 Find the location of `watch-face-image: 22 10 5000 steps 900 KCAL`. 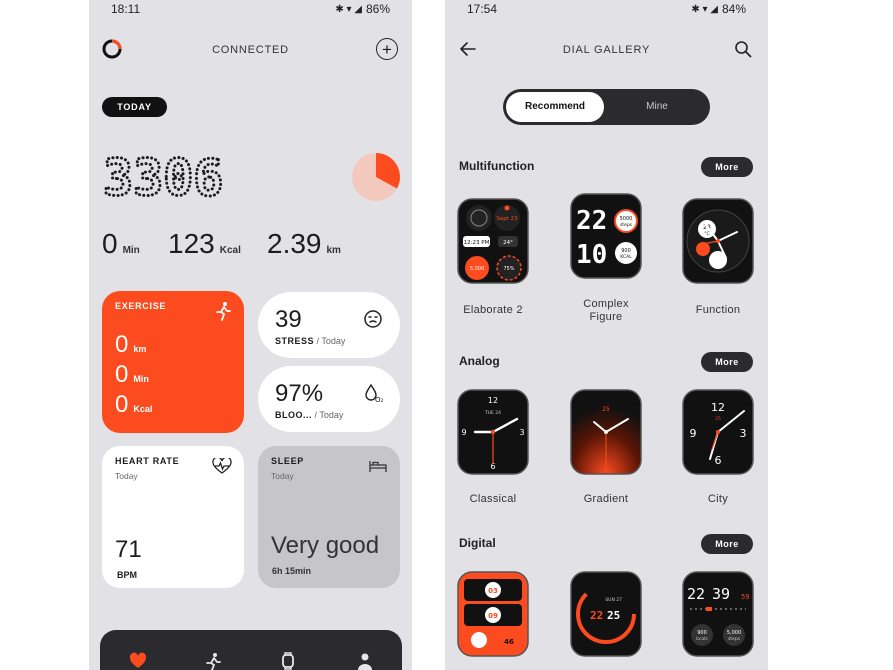

watch-face-image: 22 10 5000 steps 900 KCAL is located at coordinates (606, 236).